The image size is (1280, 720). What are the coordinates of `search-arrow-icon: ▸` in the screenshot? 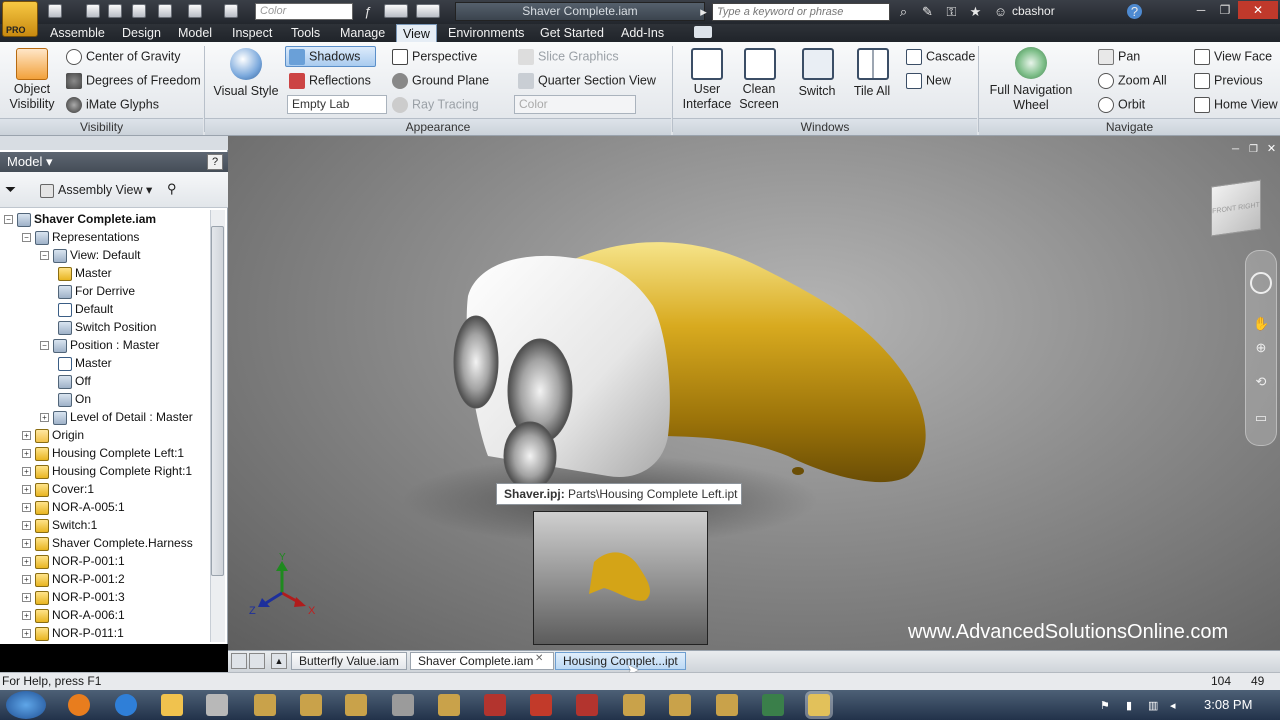 It's located at (703, 11).